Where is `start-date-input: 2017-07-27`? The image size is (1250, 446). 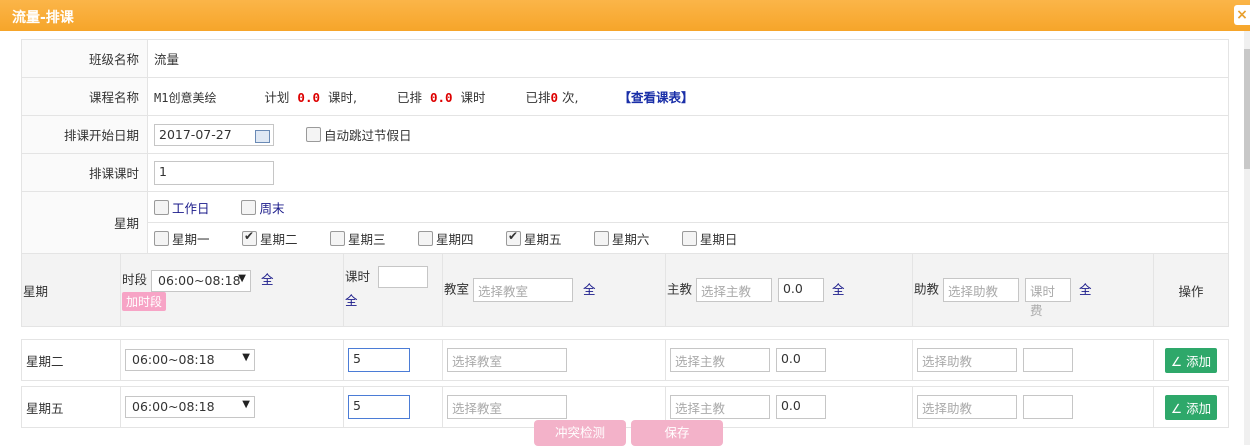
start-date-input: 2017-07-27 is located at coordinates (214, 134).